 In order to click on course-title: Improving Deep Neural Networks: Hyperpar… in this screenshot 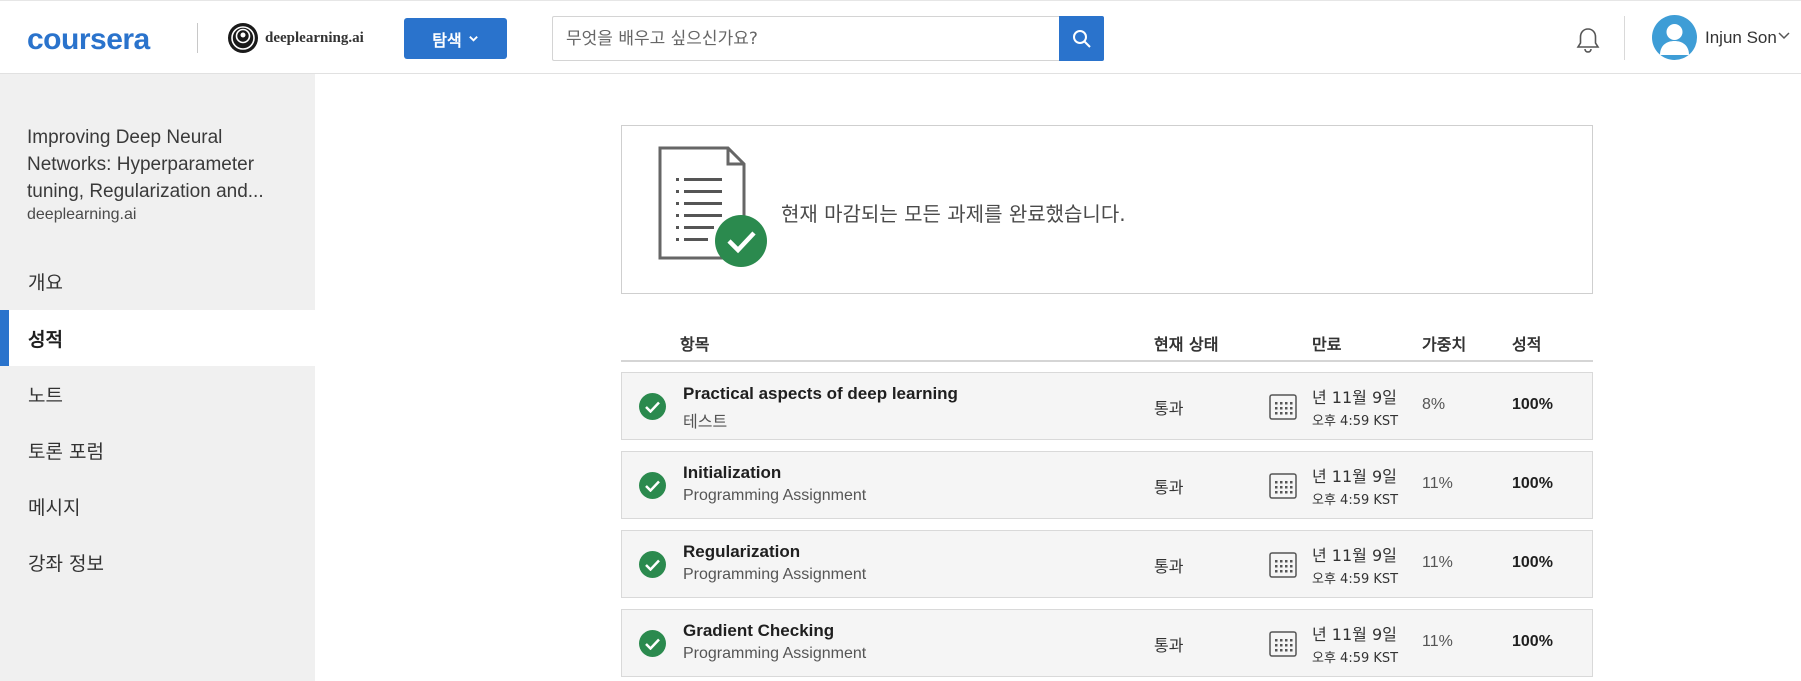, I will do `click(162, 164)`.